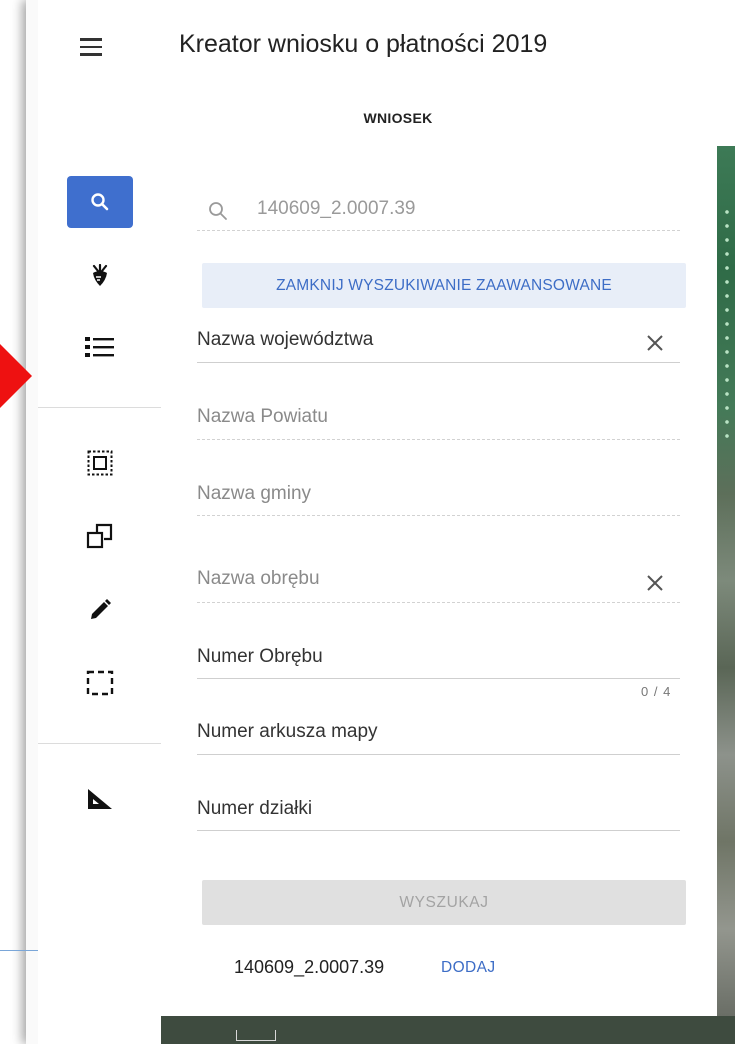  Describe the element at coordinates (438, 754) in the screenshot. I see `arkusz-underline` at that location.